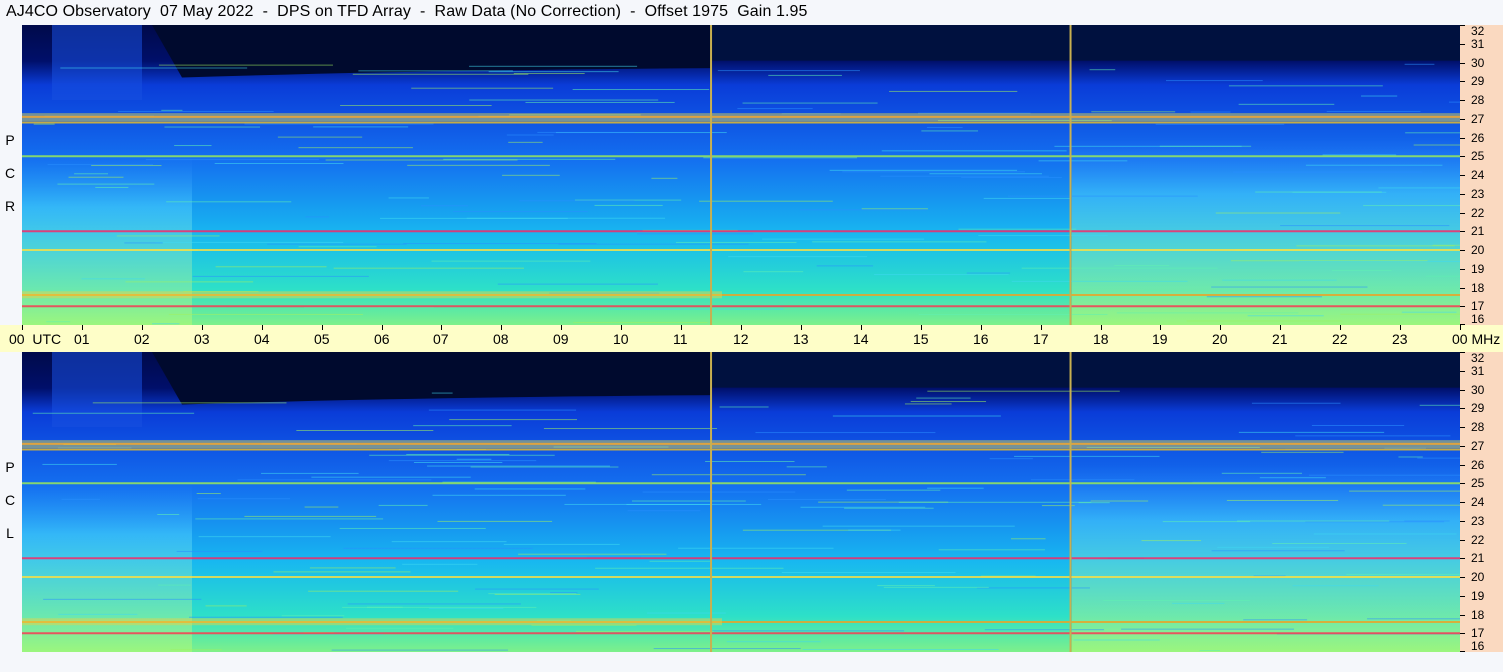  What do you see at coordinates (1478, 81) in the screenshot?
I see `freq-tick-label: 29` at bounding box center [1478, 81].